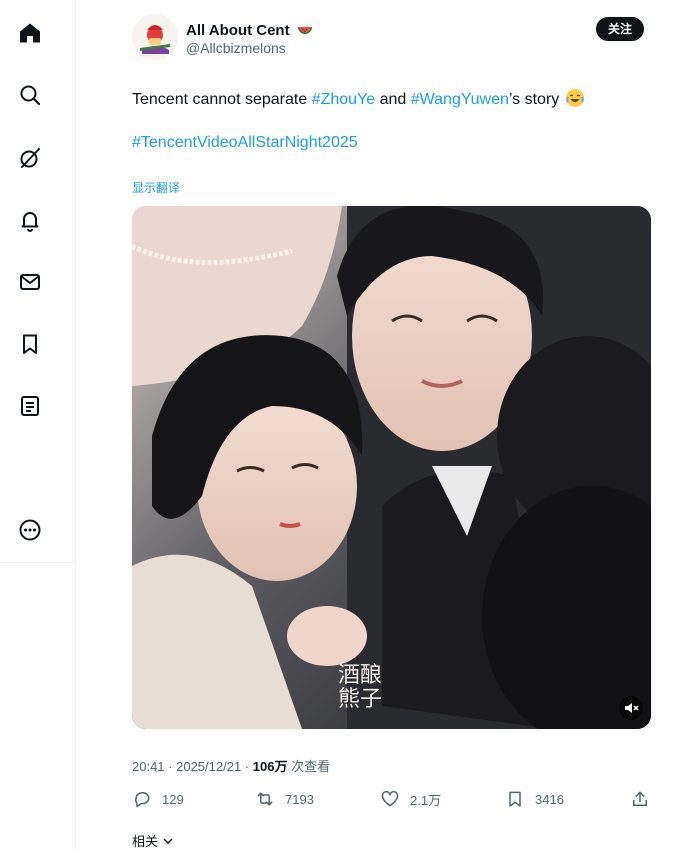  I want to click on bookmark-action-button: 3416, so click(534, 799).